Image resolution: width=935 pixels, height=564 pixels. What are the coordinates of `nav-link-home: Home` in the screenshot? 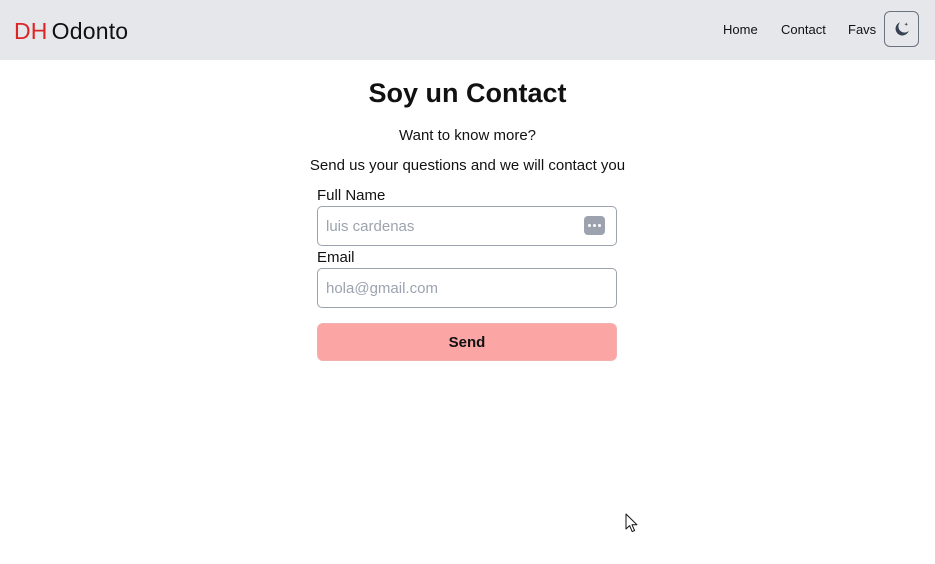 It's located at (740, 30).